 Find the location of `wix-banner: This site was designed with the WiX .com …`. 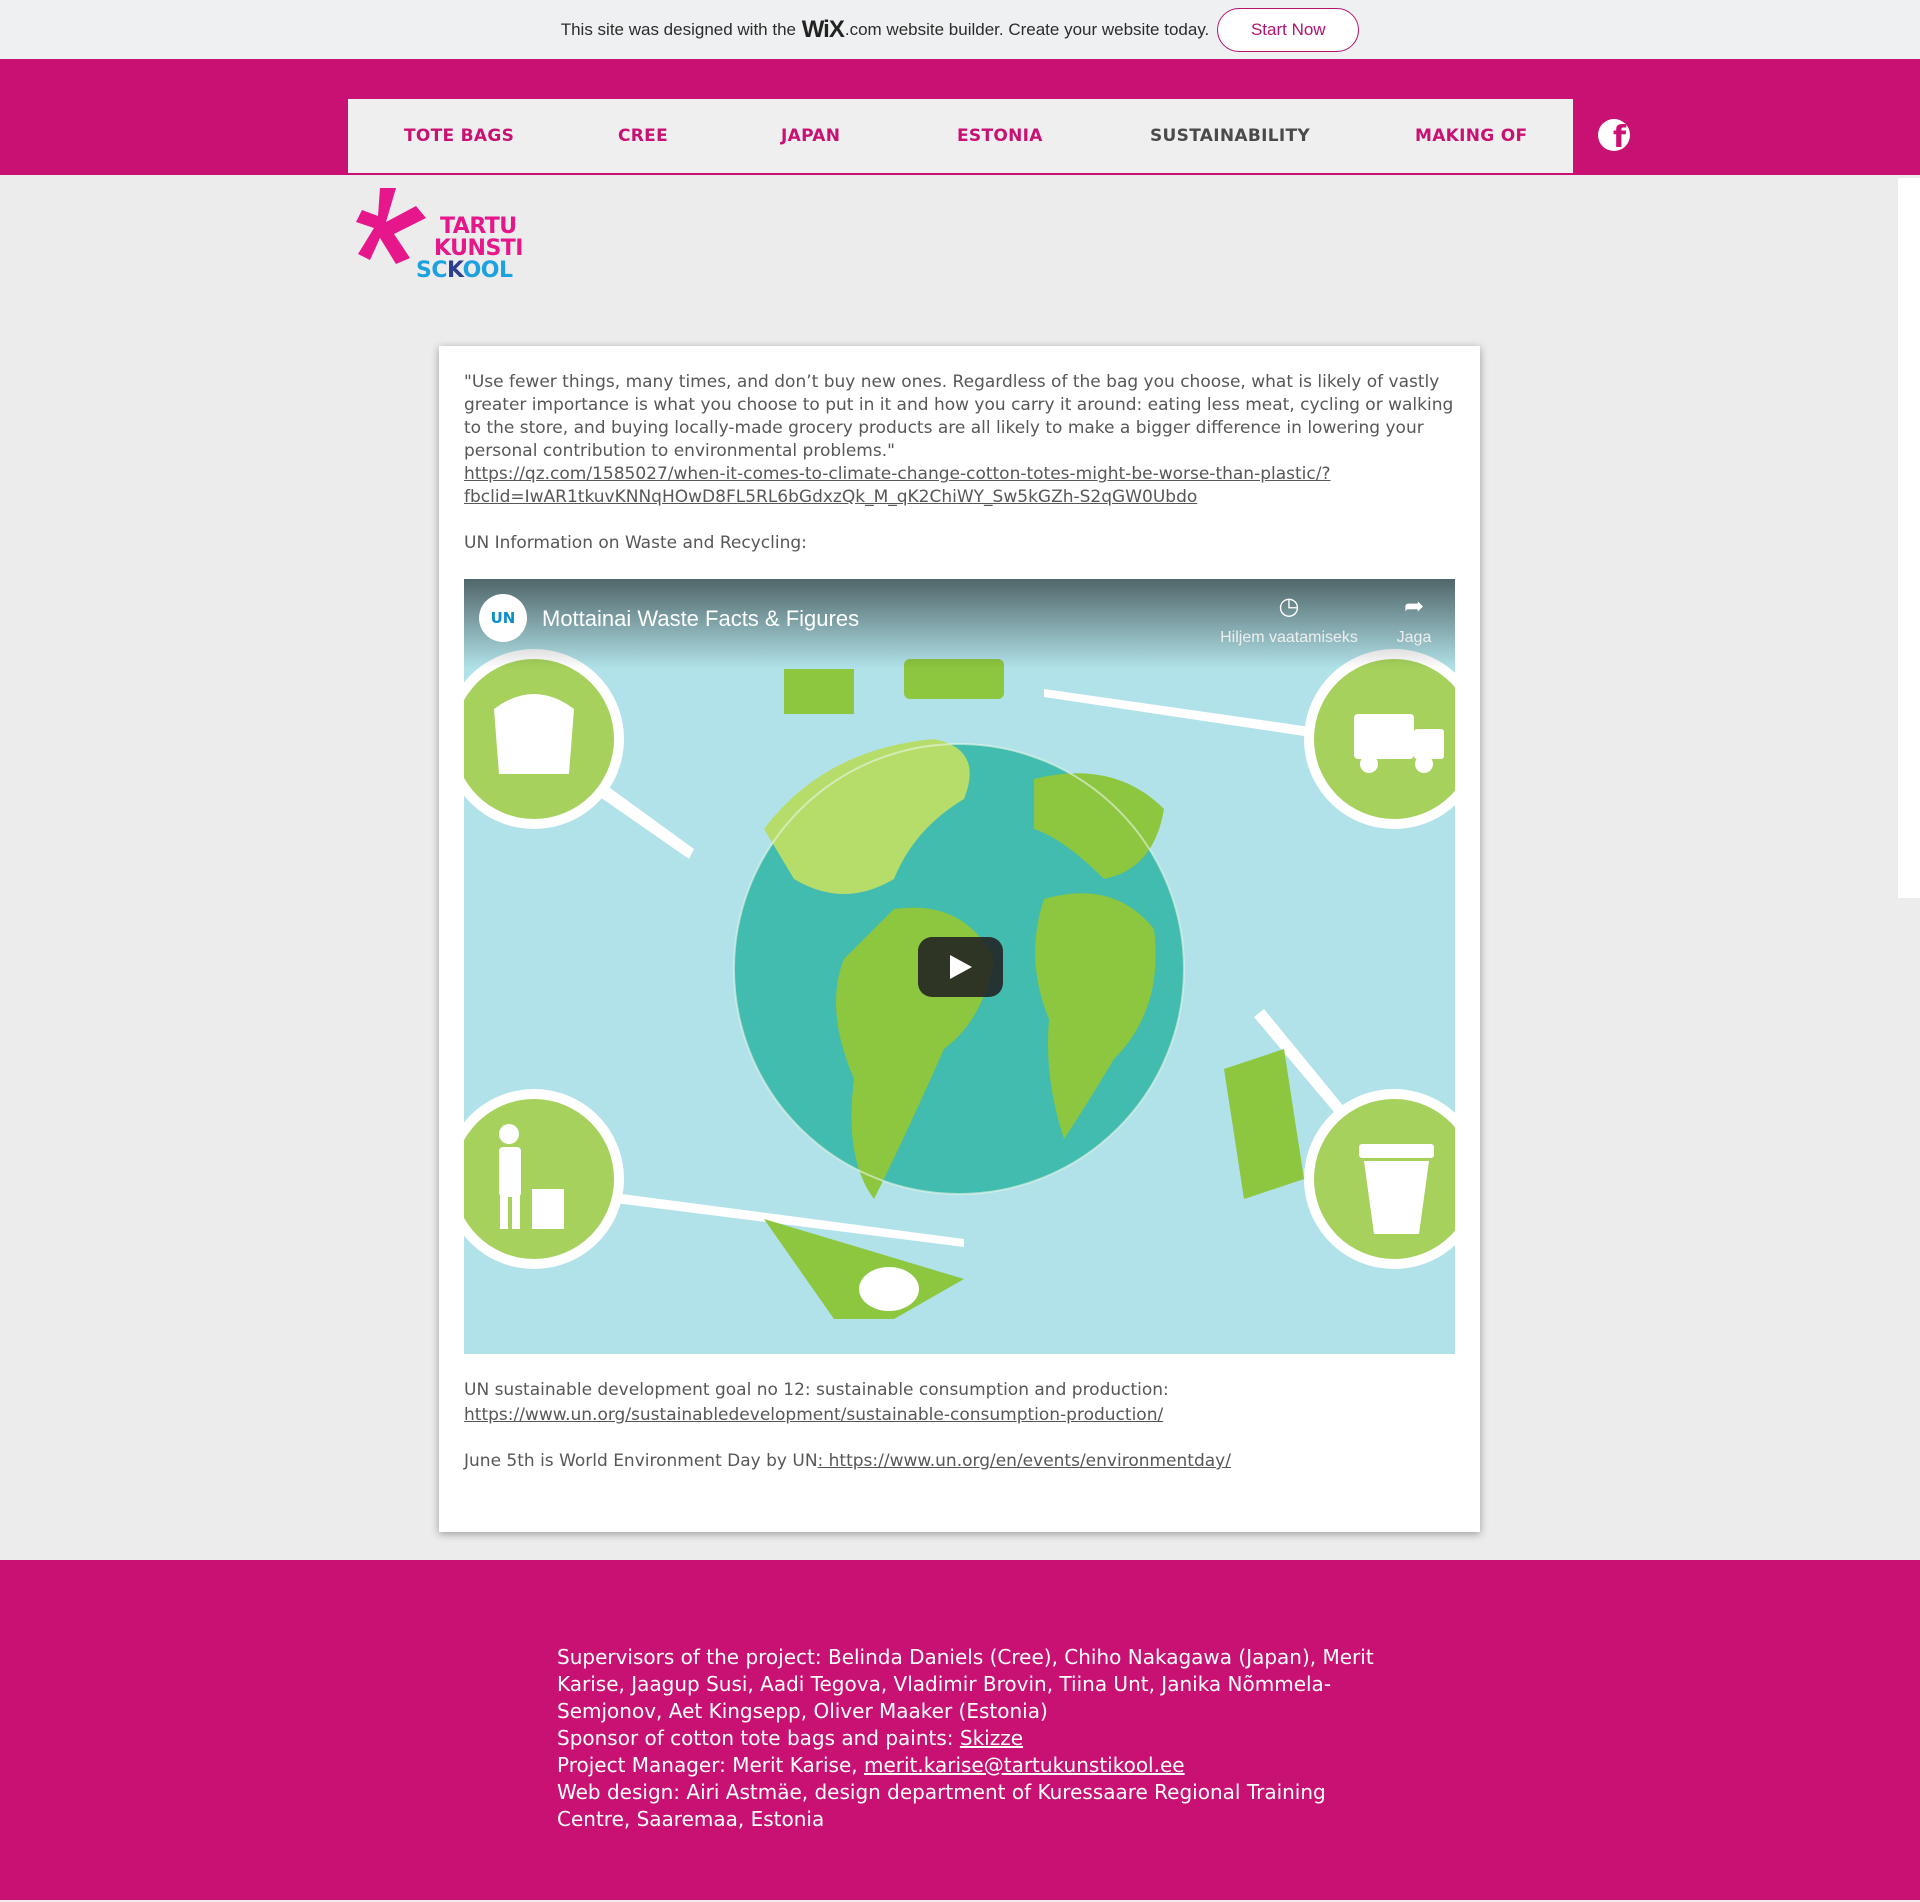

wix-banner: This site was designed with the WiX .com … is located at coordinates (960, 29).